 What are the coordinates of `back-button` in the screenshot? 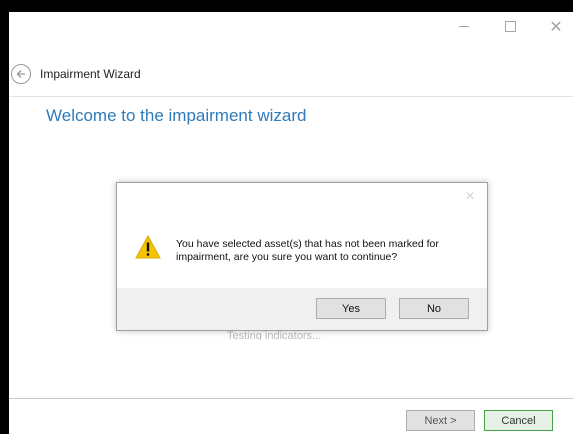 It's located at (21, 74).